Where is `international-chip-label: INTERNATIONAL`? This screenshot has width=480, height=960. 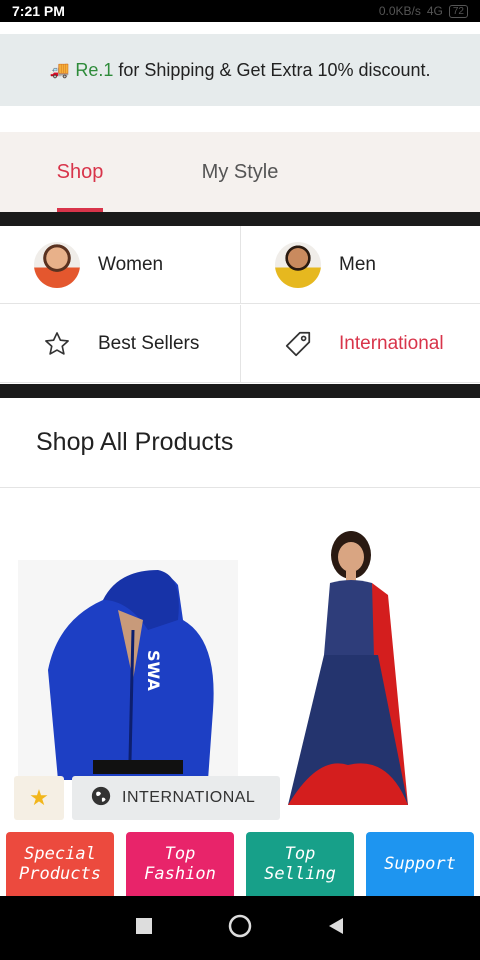 international-chip-label: INTERNATIONAL is located at coordinates (189, 797).